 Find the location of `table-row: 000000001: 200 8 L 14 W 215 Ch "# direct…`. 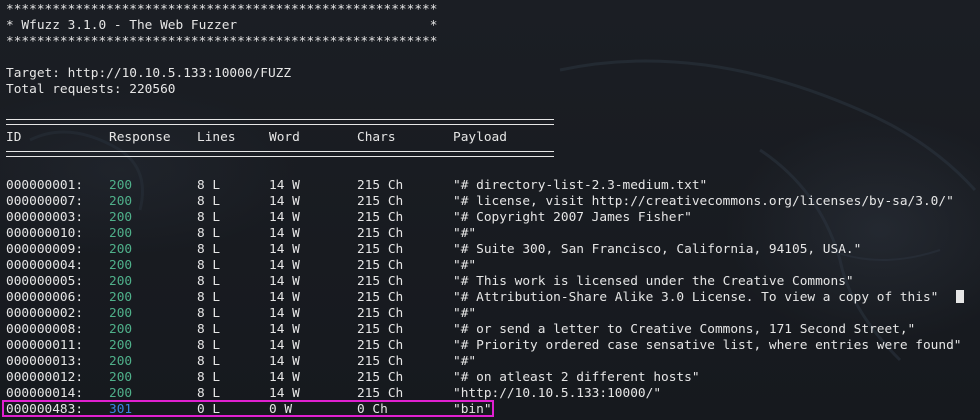

table-row: 000000001: 200 8 L 14 W 215 Ch "# direct… is located at coordinates (356, 186).